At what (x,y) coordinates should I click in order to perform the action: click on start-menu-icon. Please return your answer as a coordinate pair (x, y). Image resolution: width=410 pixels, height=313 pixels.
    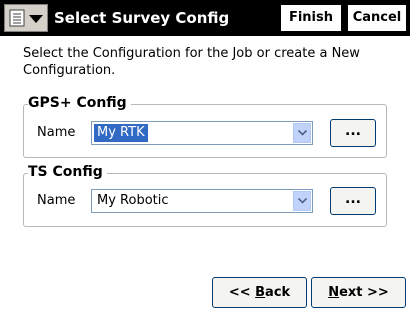
    Looking at the image, I should click on (26, 18).